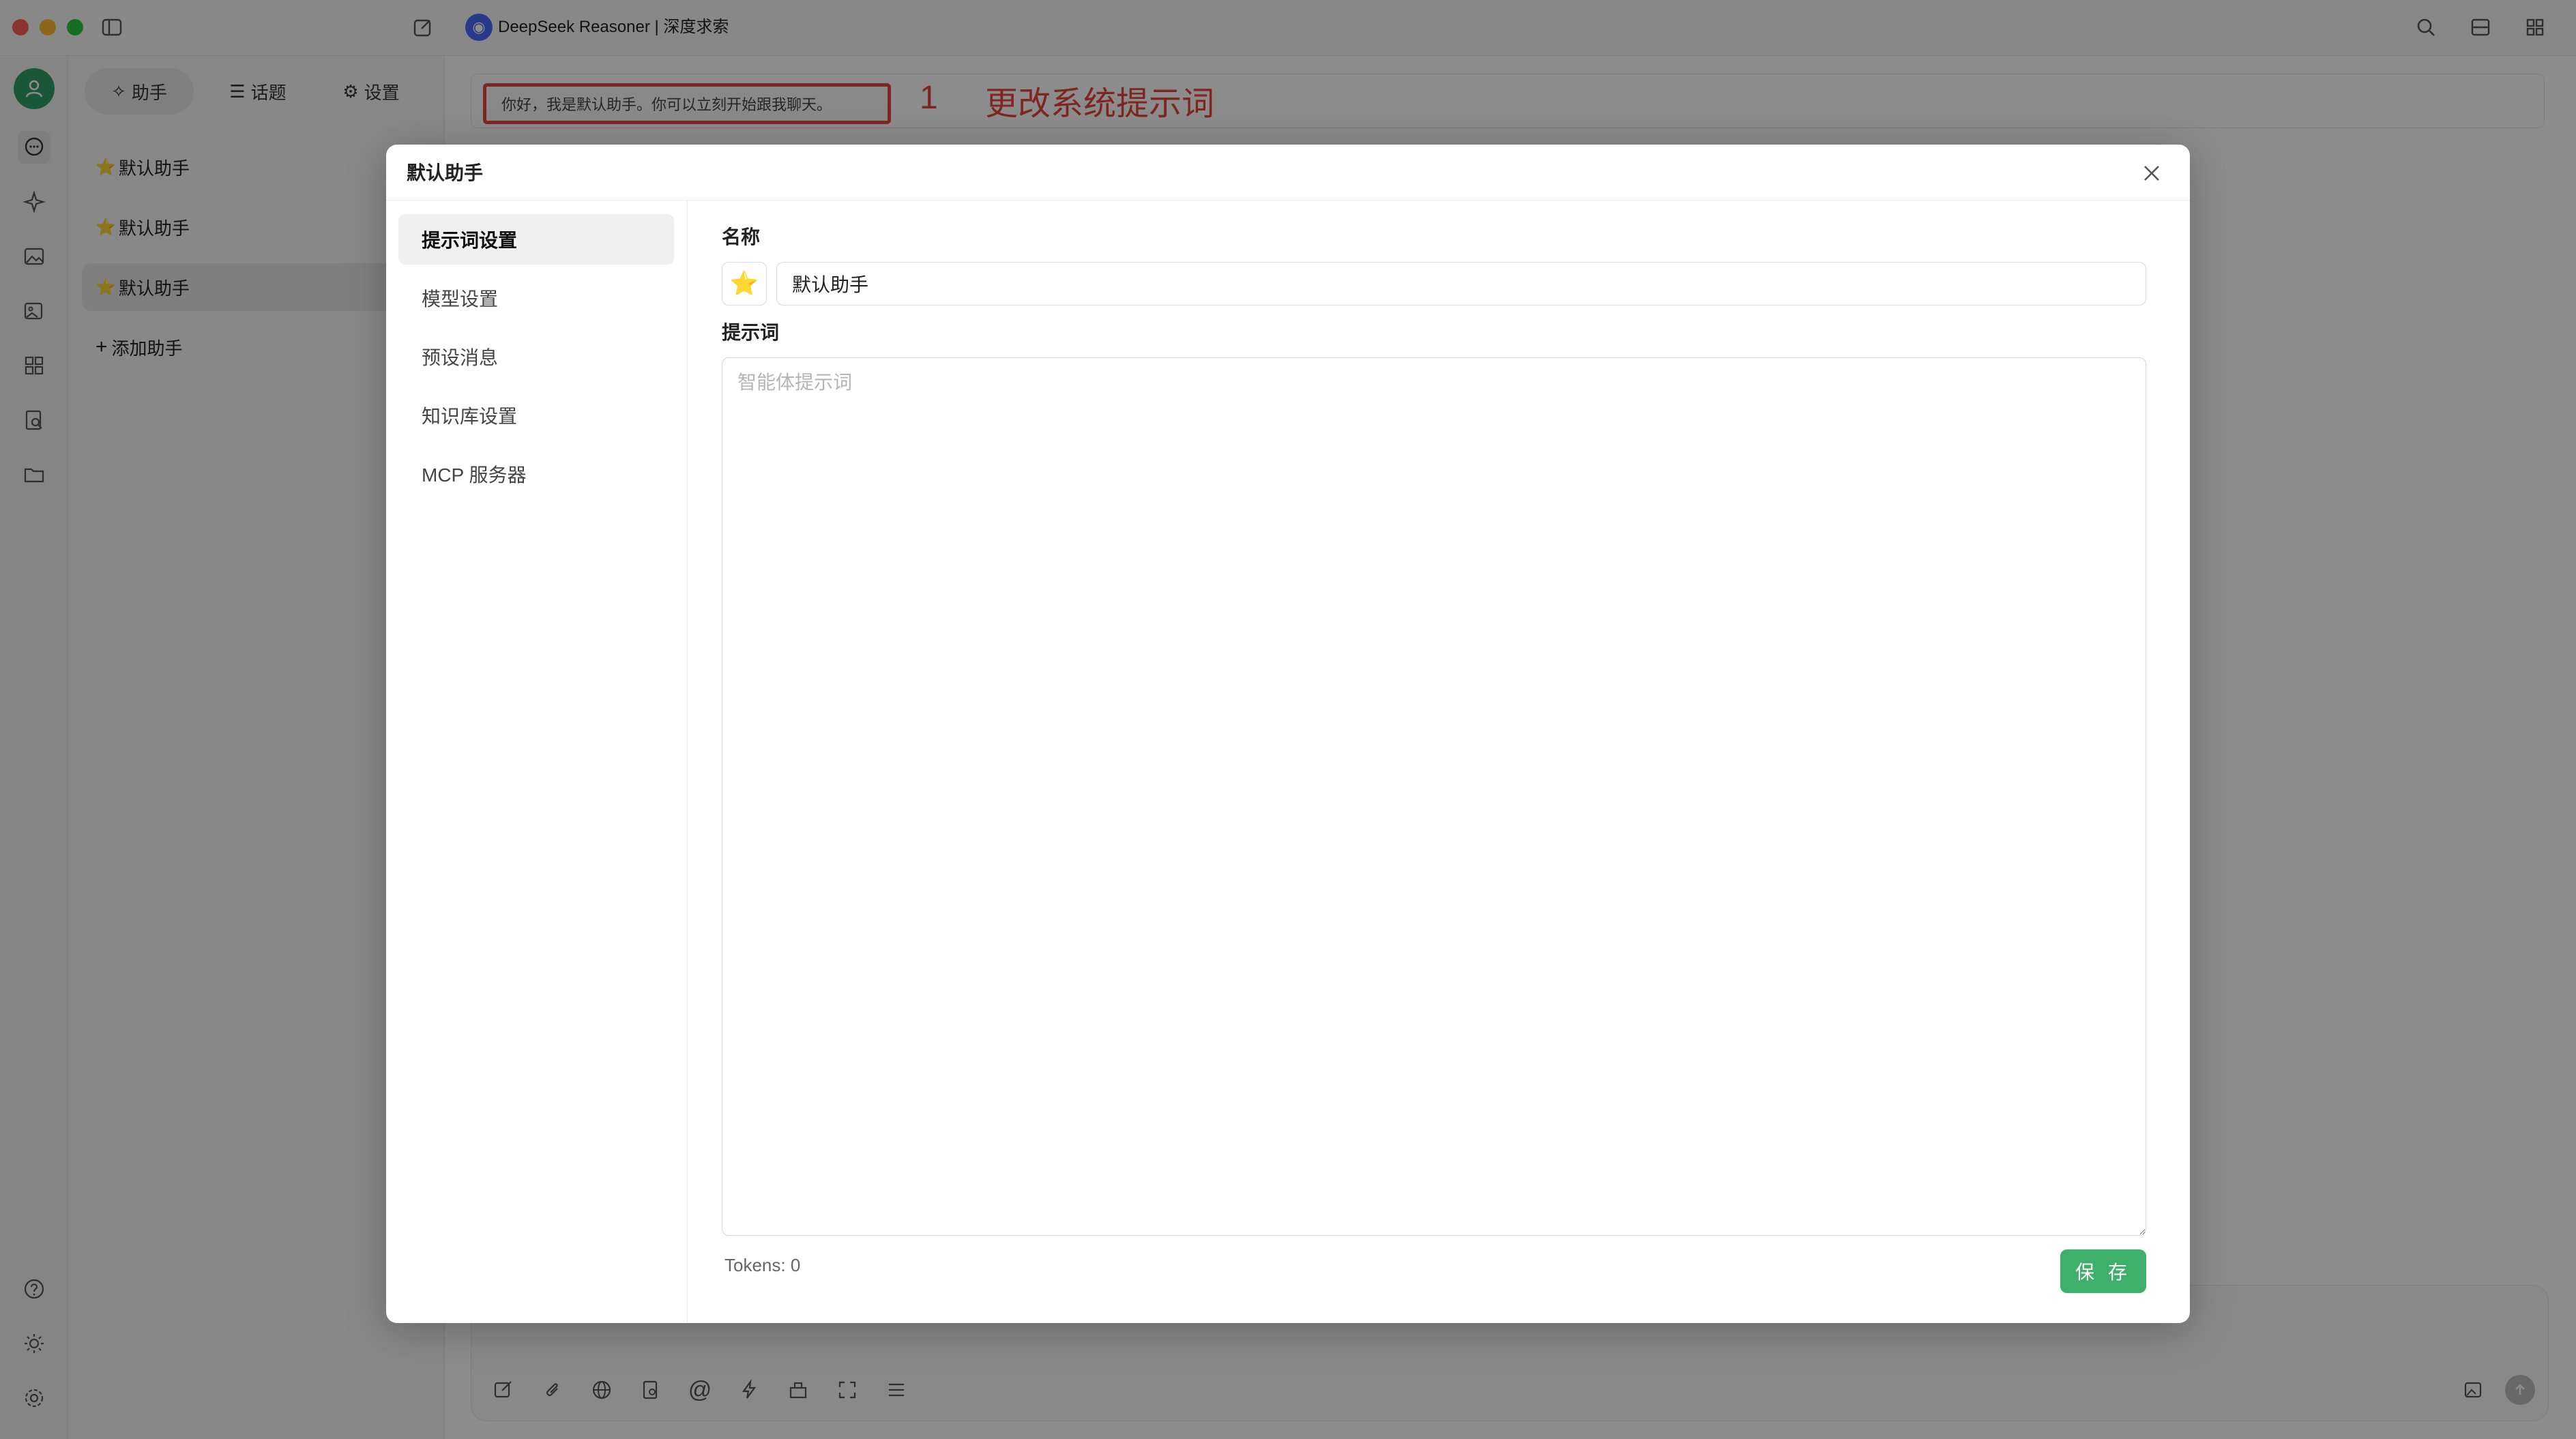 Image resolution: width=2576 pixels, height=1439 pixels. What do you see at coordinates (537, 762) in the screenshot?
I see `dialog-nav: 提示词设置 模型设置 预设消息 知识库设置 MCP 服务器` at bounding box center [537, 762].